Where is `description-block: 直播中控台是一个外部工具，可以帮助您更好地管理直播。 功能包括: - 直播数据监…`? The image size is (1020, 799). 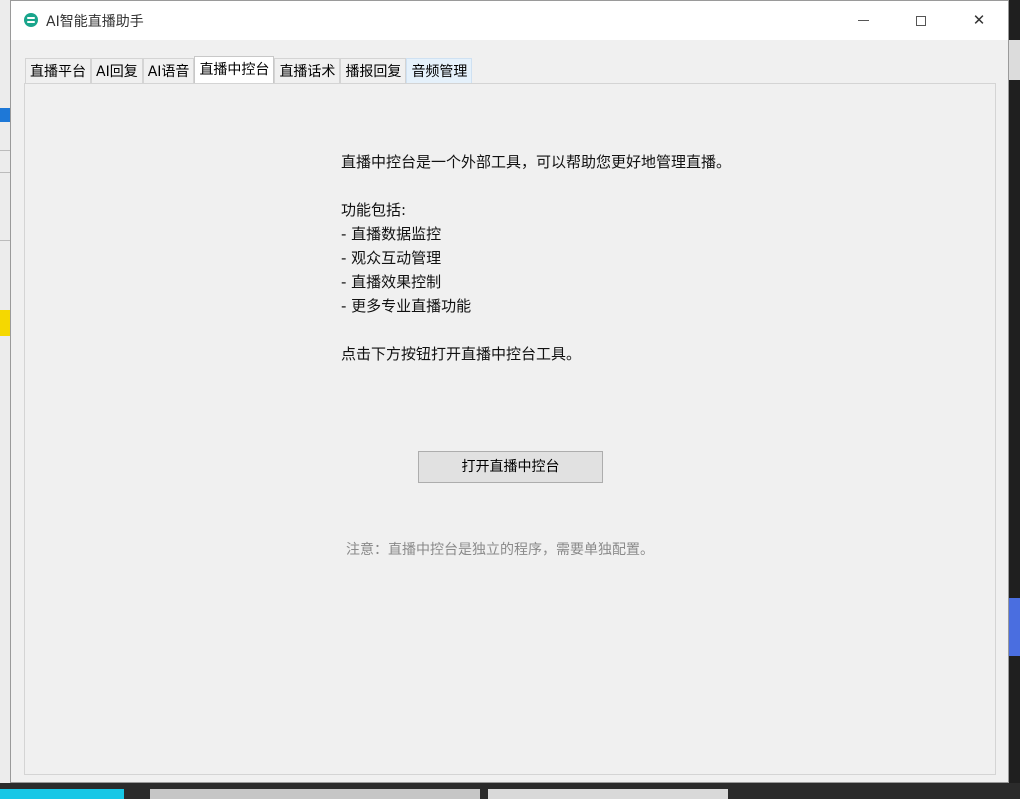 description-block: 直播中控台是一个外部工具，可以帮助您更好地管理直播。 功能包括: - 直播数据监… is located at coordinates (536, 258).